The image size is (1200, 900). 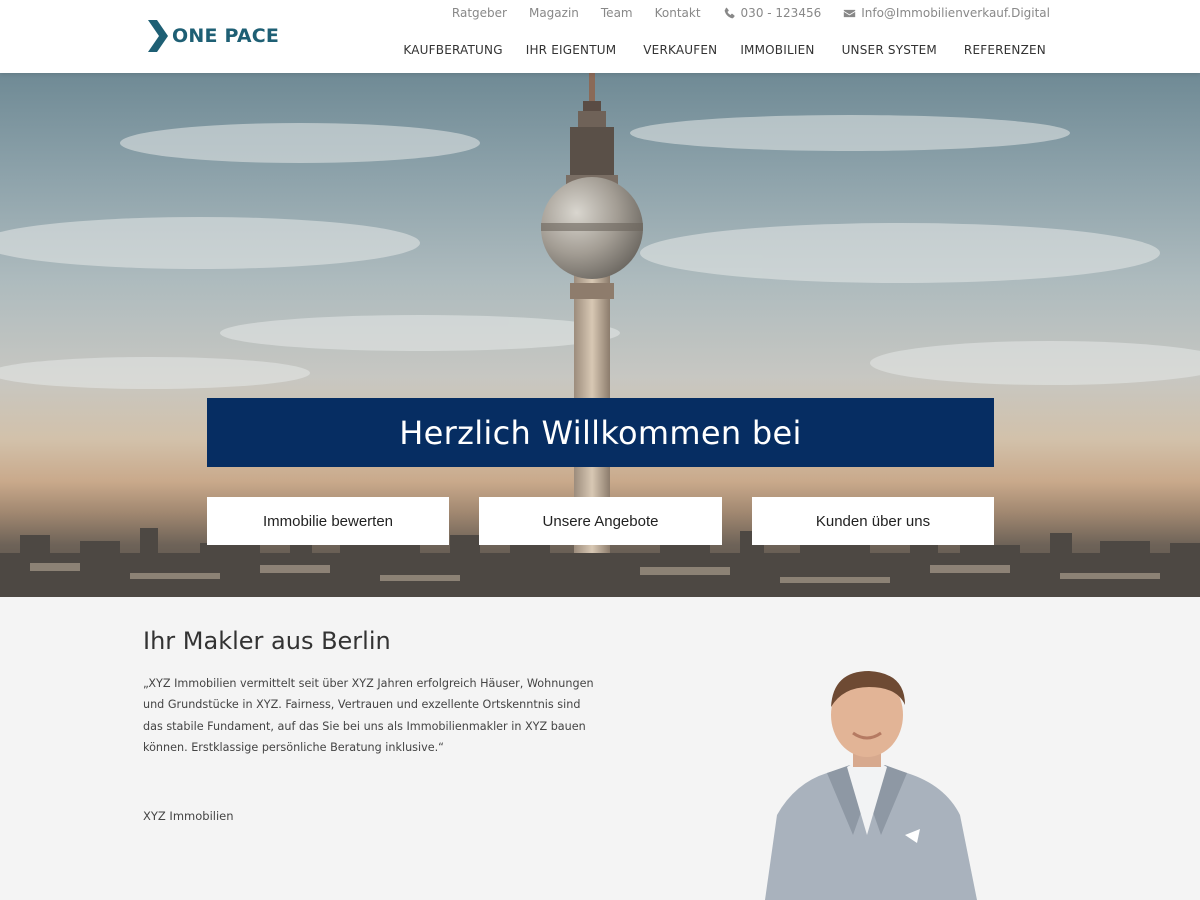 What do you see at coordinates (571, 50) in the screenshot?
I see `nav-item-ihr-eigentum: IHR EIGENTUM` at bounding box center [571, 50].